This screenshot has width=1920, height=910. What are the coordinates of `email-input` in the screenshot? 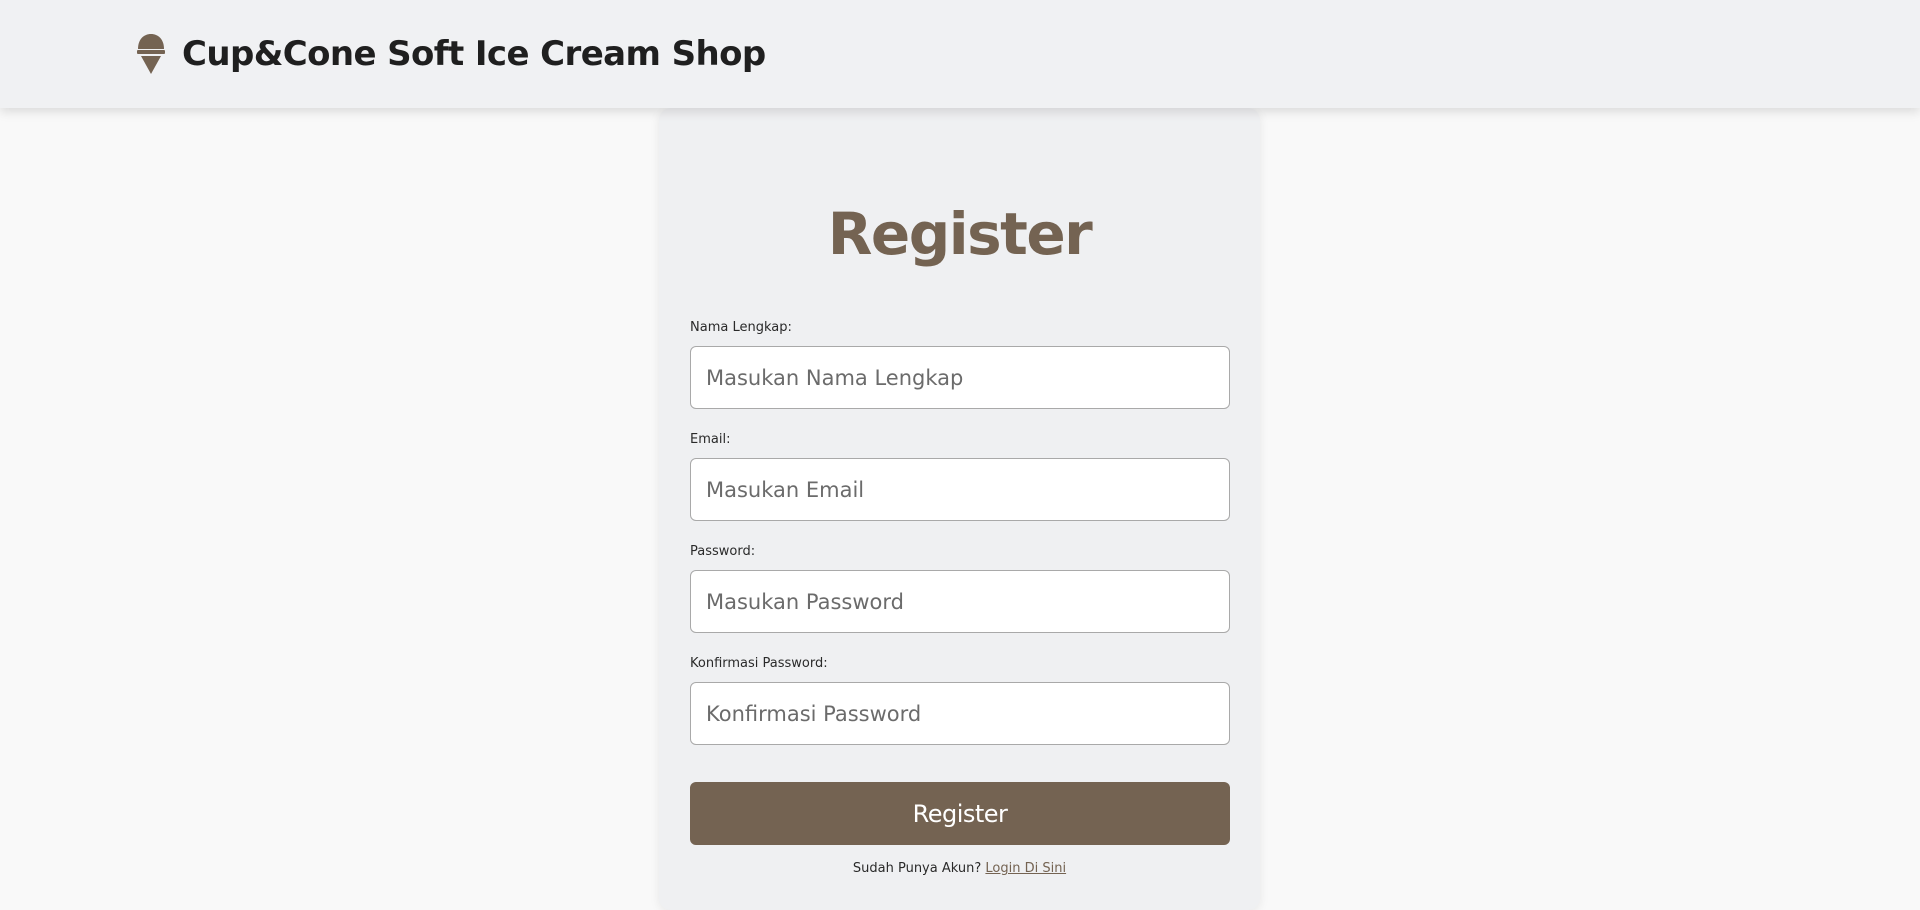 It's located at (960, 489).